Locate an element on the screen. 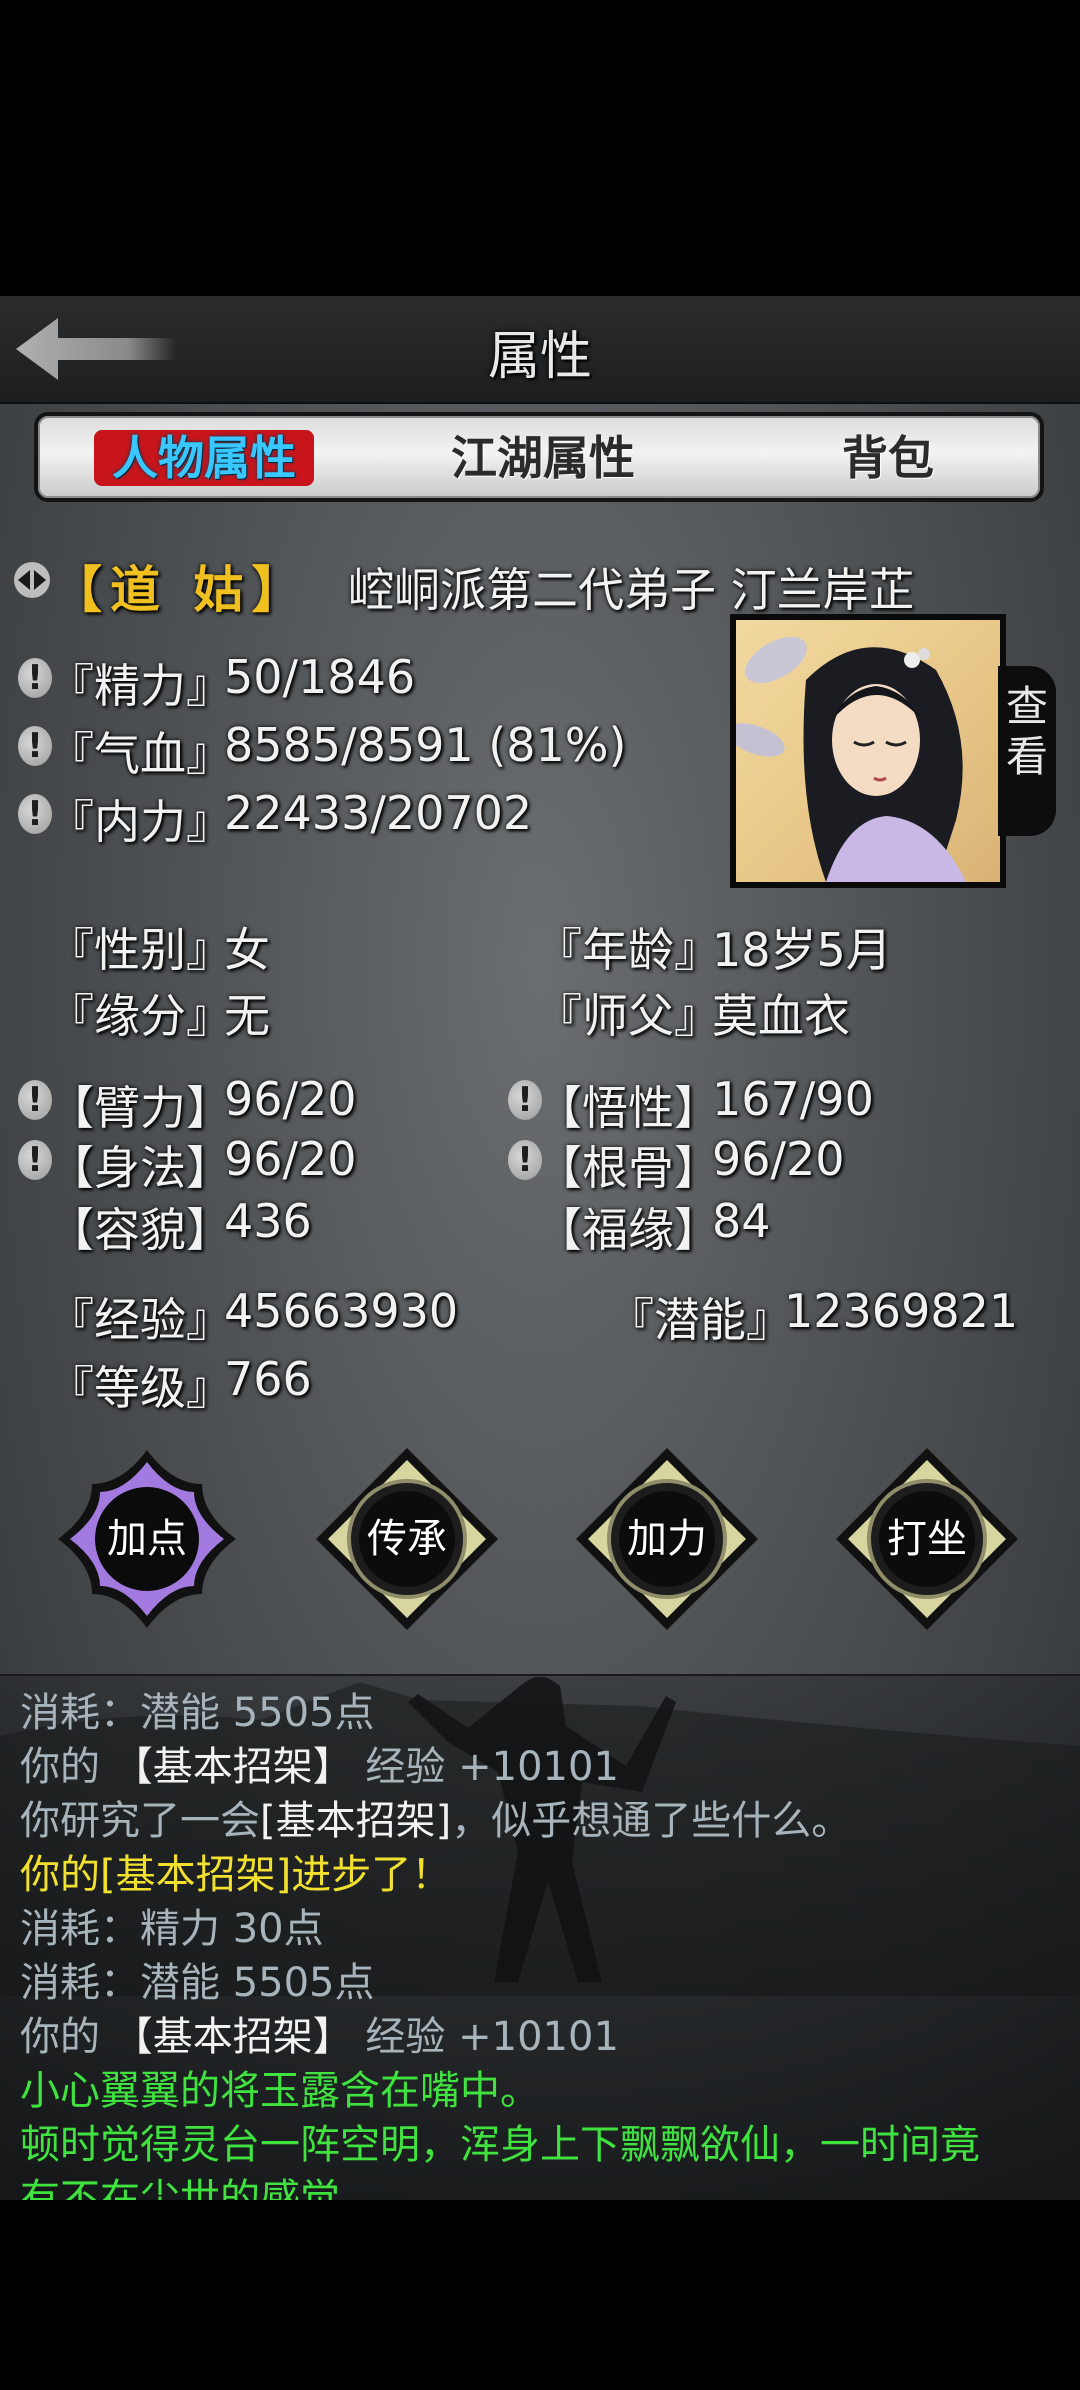 This screenshot has height=2390, width=1080. health-value: 8585/8591 (81%) is located at coordinates (425, 745).